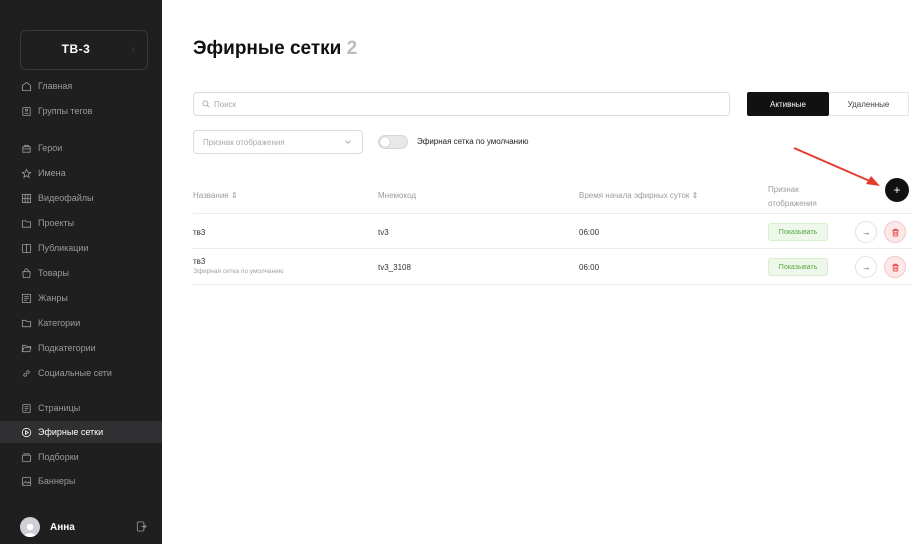 This screenshot has width=912, height=544. I want to click on logout-icon, so click(141, 526).